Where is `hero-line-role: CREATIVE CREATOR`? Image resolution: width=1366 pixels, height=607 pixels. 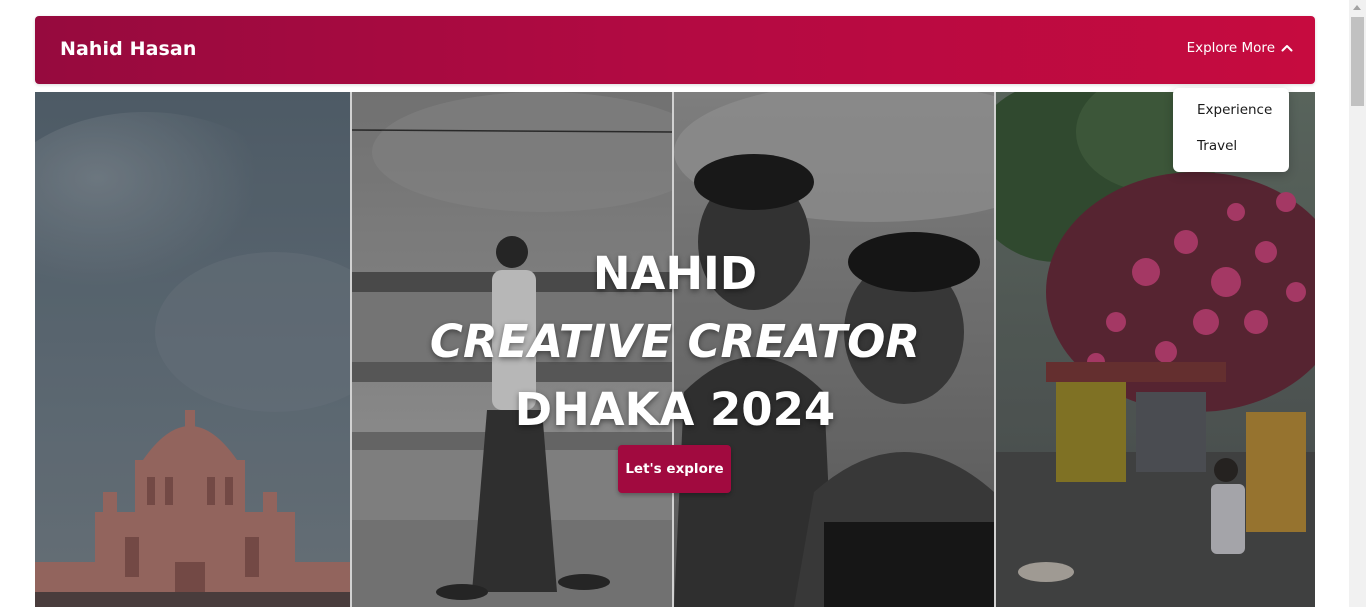 hero-line-role: CREATIVE CREATOR is located at coordinates (675, 341).